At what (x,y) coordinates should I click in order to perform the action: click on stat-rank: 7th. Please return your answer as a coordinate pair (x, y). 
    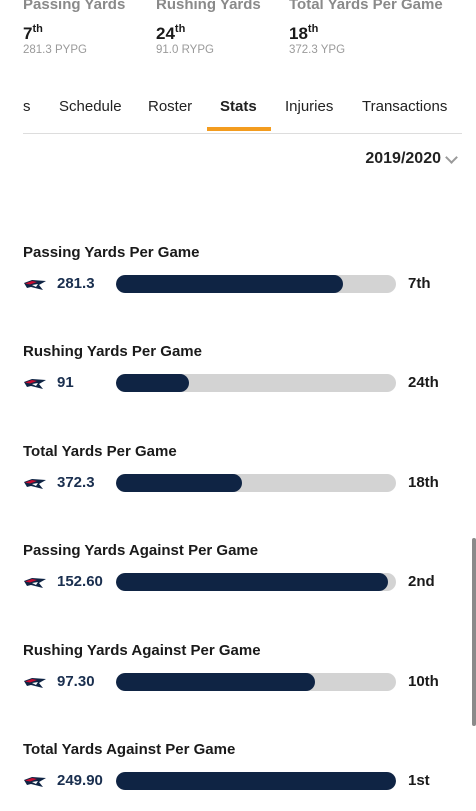
    Looking at the image, I should click on (419, 283).